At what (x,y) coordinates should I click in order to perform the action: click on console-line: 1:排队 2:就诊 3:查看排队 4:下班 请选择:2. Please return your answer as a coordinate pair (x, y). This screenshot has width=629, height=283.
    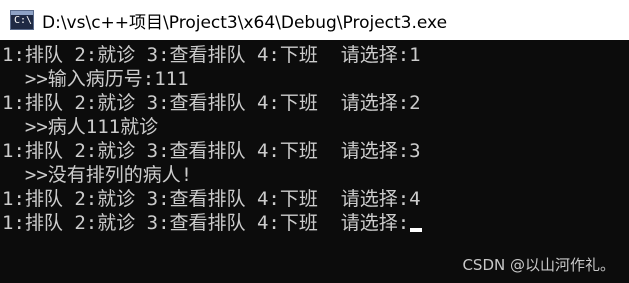
    Looking at the image, I should click on (211, 103).